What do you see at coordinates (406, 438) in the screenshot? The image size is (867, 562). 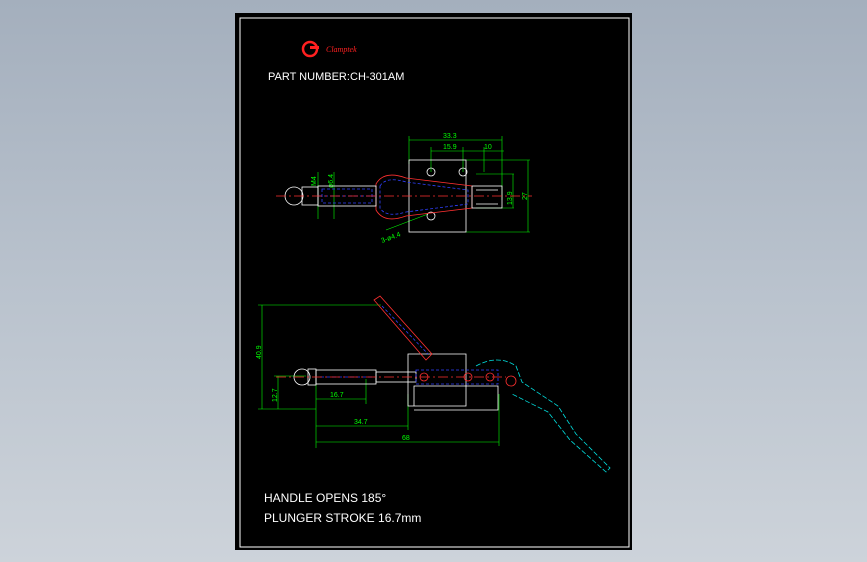 I see `dim-overall: 68` at bounding box center [406, 438].